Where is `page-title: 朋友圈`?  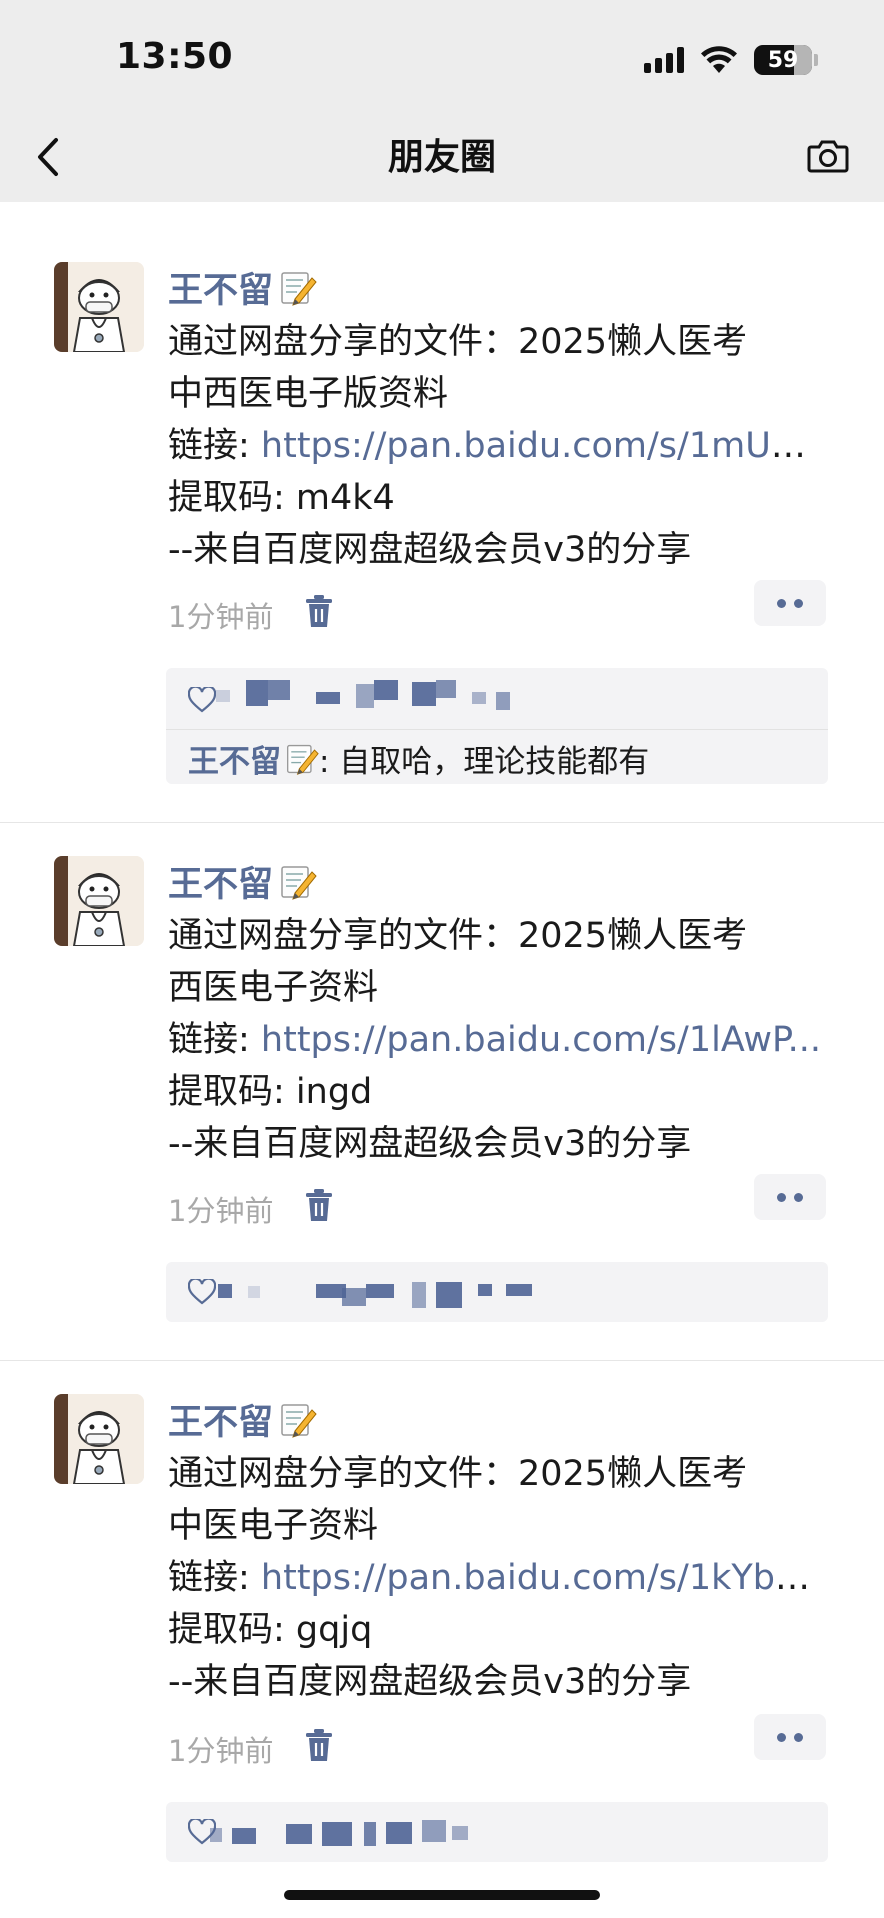 page-title: 朋友圈 is located at coordinates (441, 157).